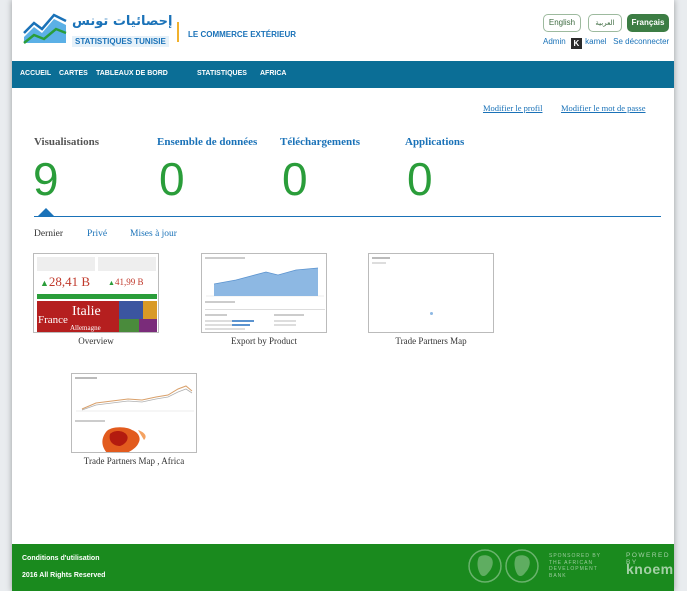 This screenshot has height=591, width=687. What do you see at coordinates (65, 281) in the screenshot?
I see `thumb-big-value: ▲28,41 B` at bounding box center [65, 281].